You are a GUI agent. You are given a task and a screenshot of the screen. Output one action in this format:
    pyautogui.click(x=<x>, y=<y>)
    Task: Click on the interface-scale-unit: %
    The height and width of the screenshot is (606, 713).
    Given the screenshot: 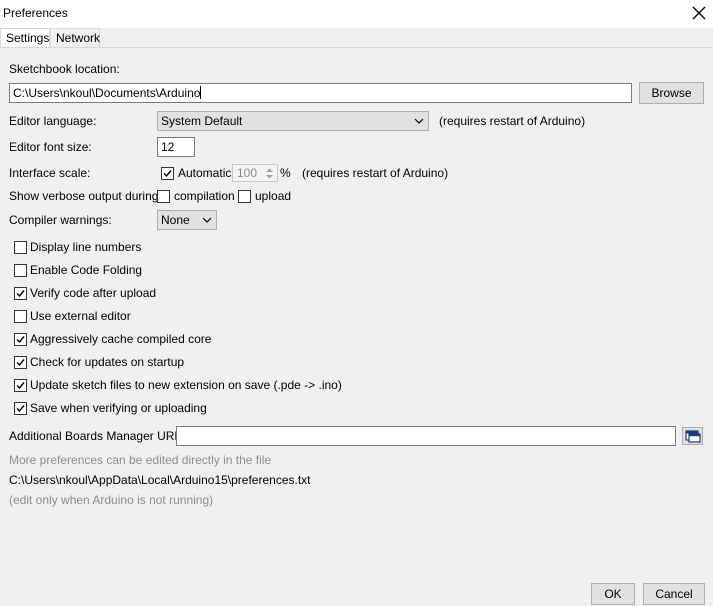 What is the action you would take?
    pyautogui.click(x=285, y=173)
    